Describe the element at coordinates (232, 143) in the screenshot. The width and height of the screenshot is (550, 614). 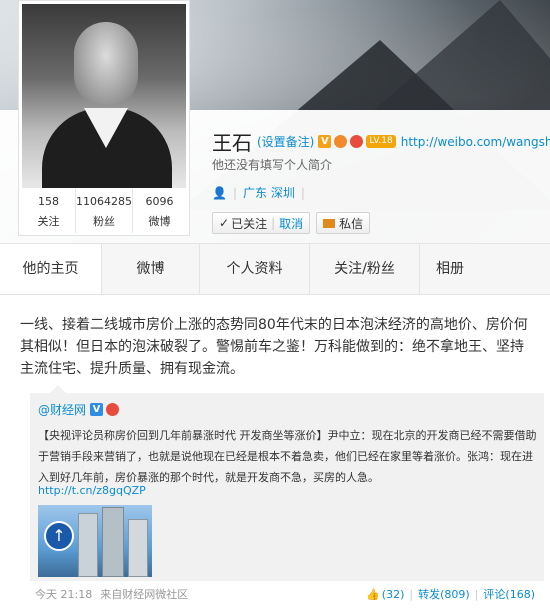
I see `profile-name: 王石` at that location.